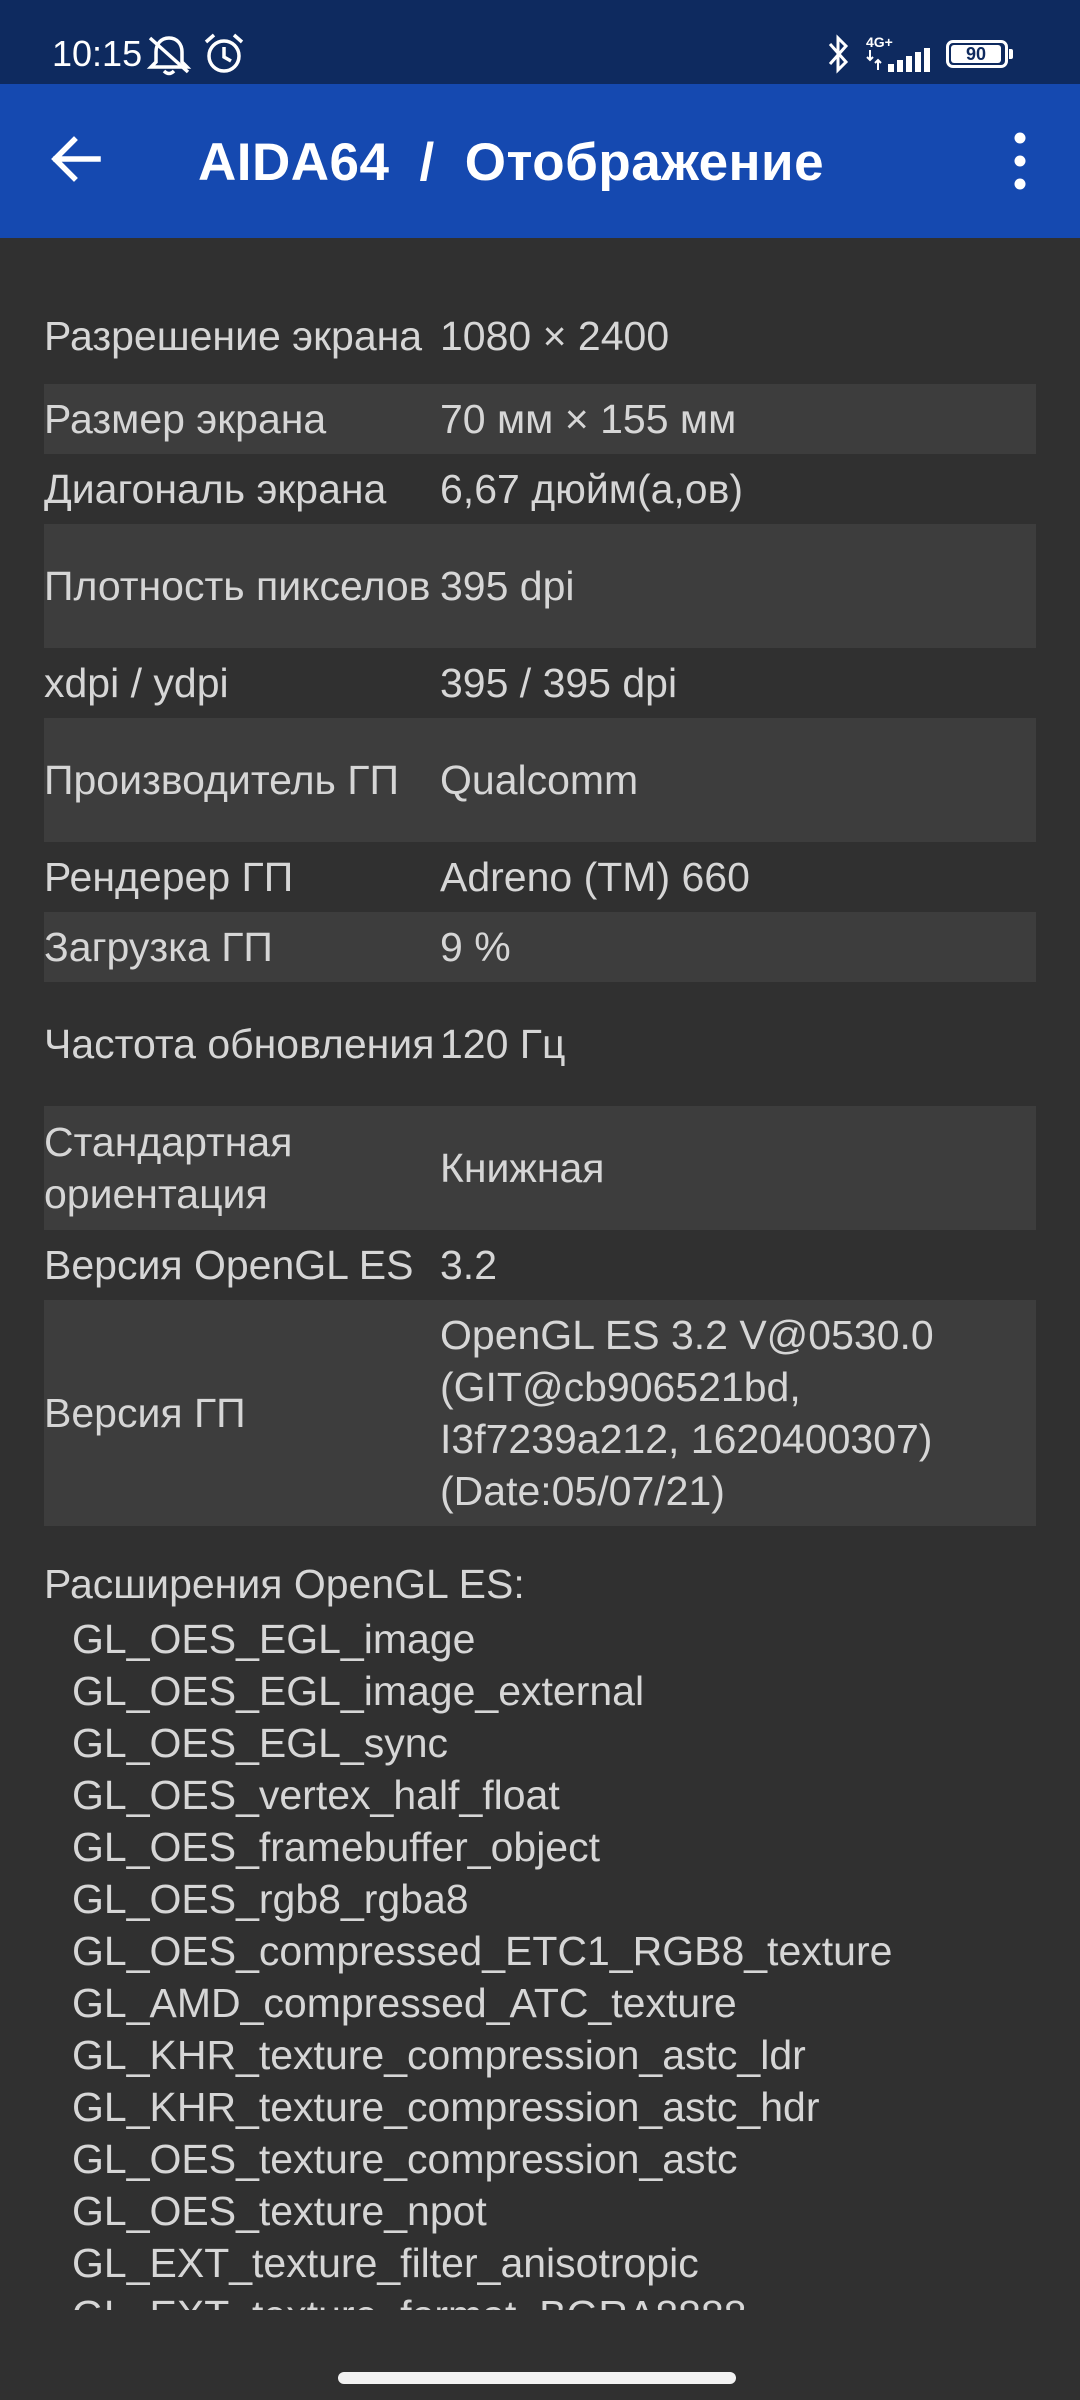 The image size is (1080, 2400). Describe the element at coordinates (233, 336) in the screenshot. I see `row-label: Разрешение экрана` at that location.